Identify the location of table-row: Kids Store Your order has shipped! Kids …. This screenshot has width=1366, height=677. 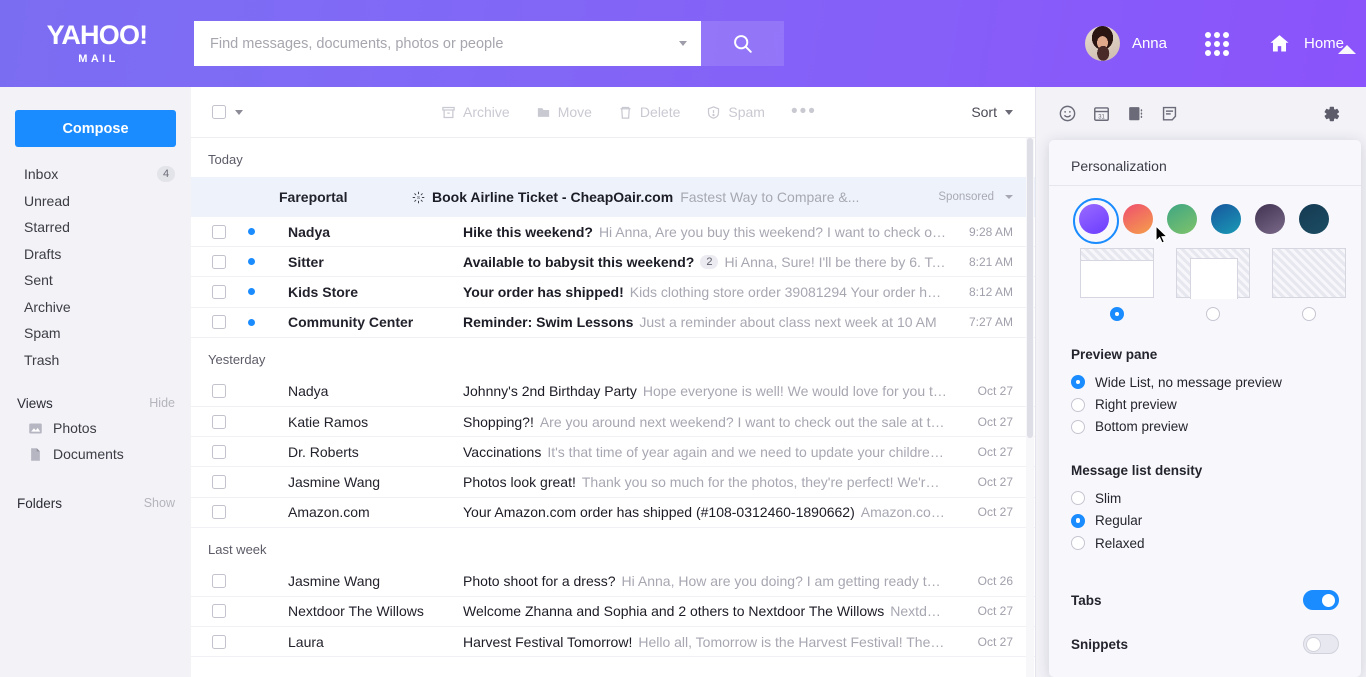
(613, 292).